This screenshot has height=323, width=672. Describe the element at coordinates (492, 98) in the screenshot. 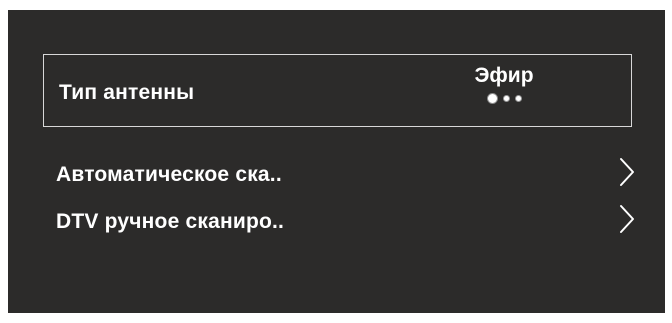

I see `option-dot-selected-icon` at that location.